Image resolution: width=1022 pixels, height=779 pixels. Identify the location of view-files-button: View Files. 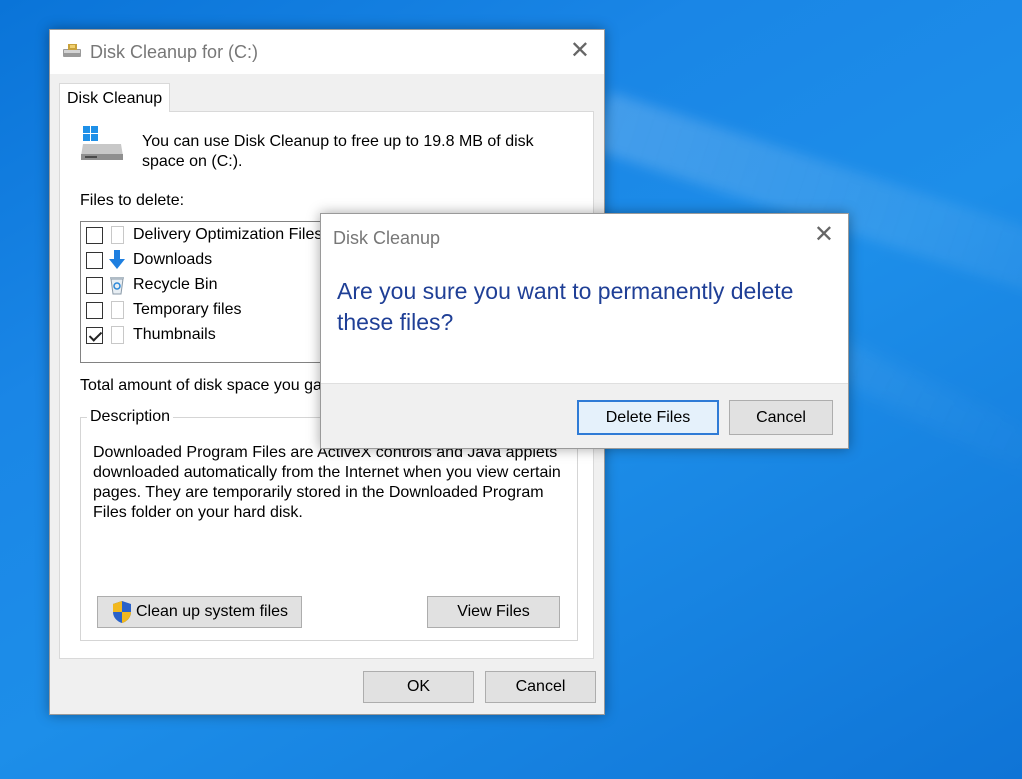
(493, 612).